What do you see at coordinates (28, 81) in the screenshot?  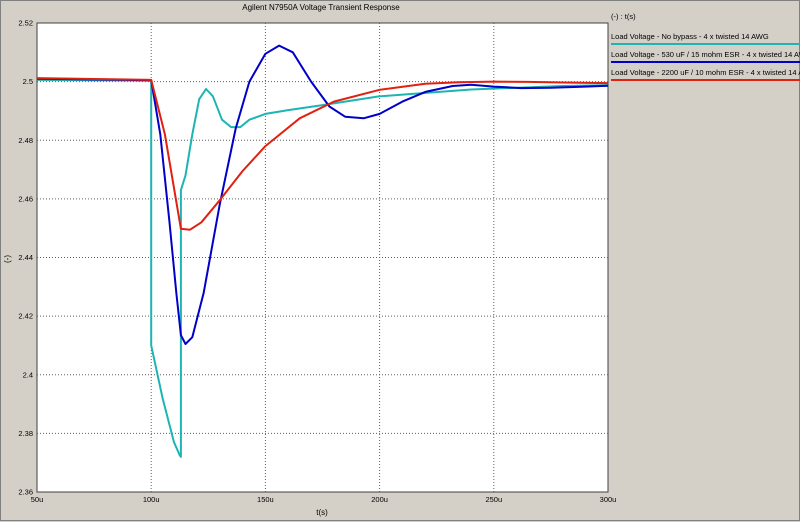 I see `y-tick-label: 2.5` at bounding box center [28, 81].